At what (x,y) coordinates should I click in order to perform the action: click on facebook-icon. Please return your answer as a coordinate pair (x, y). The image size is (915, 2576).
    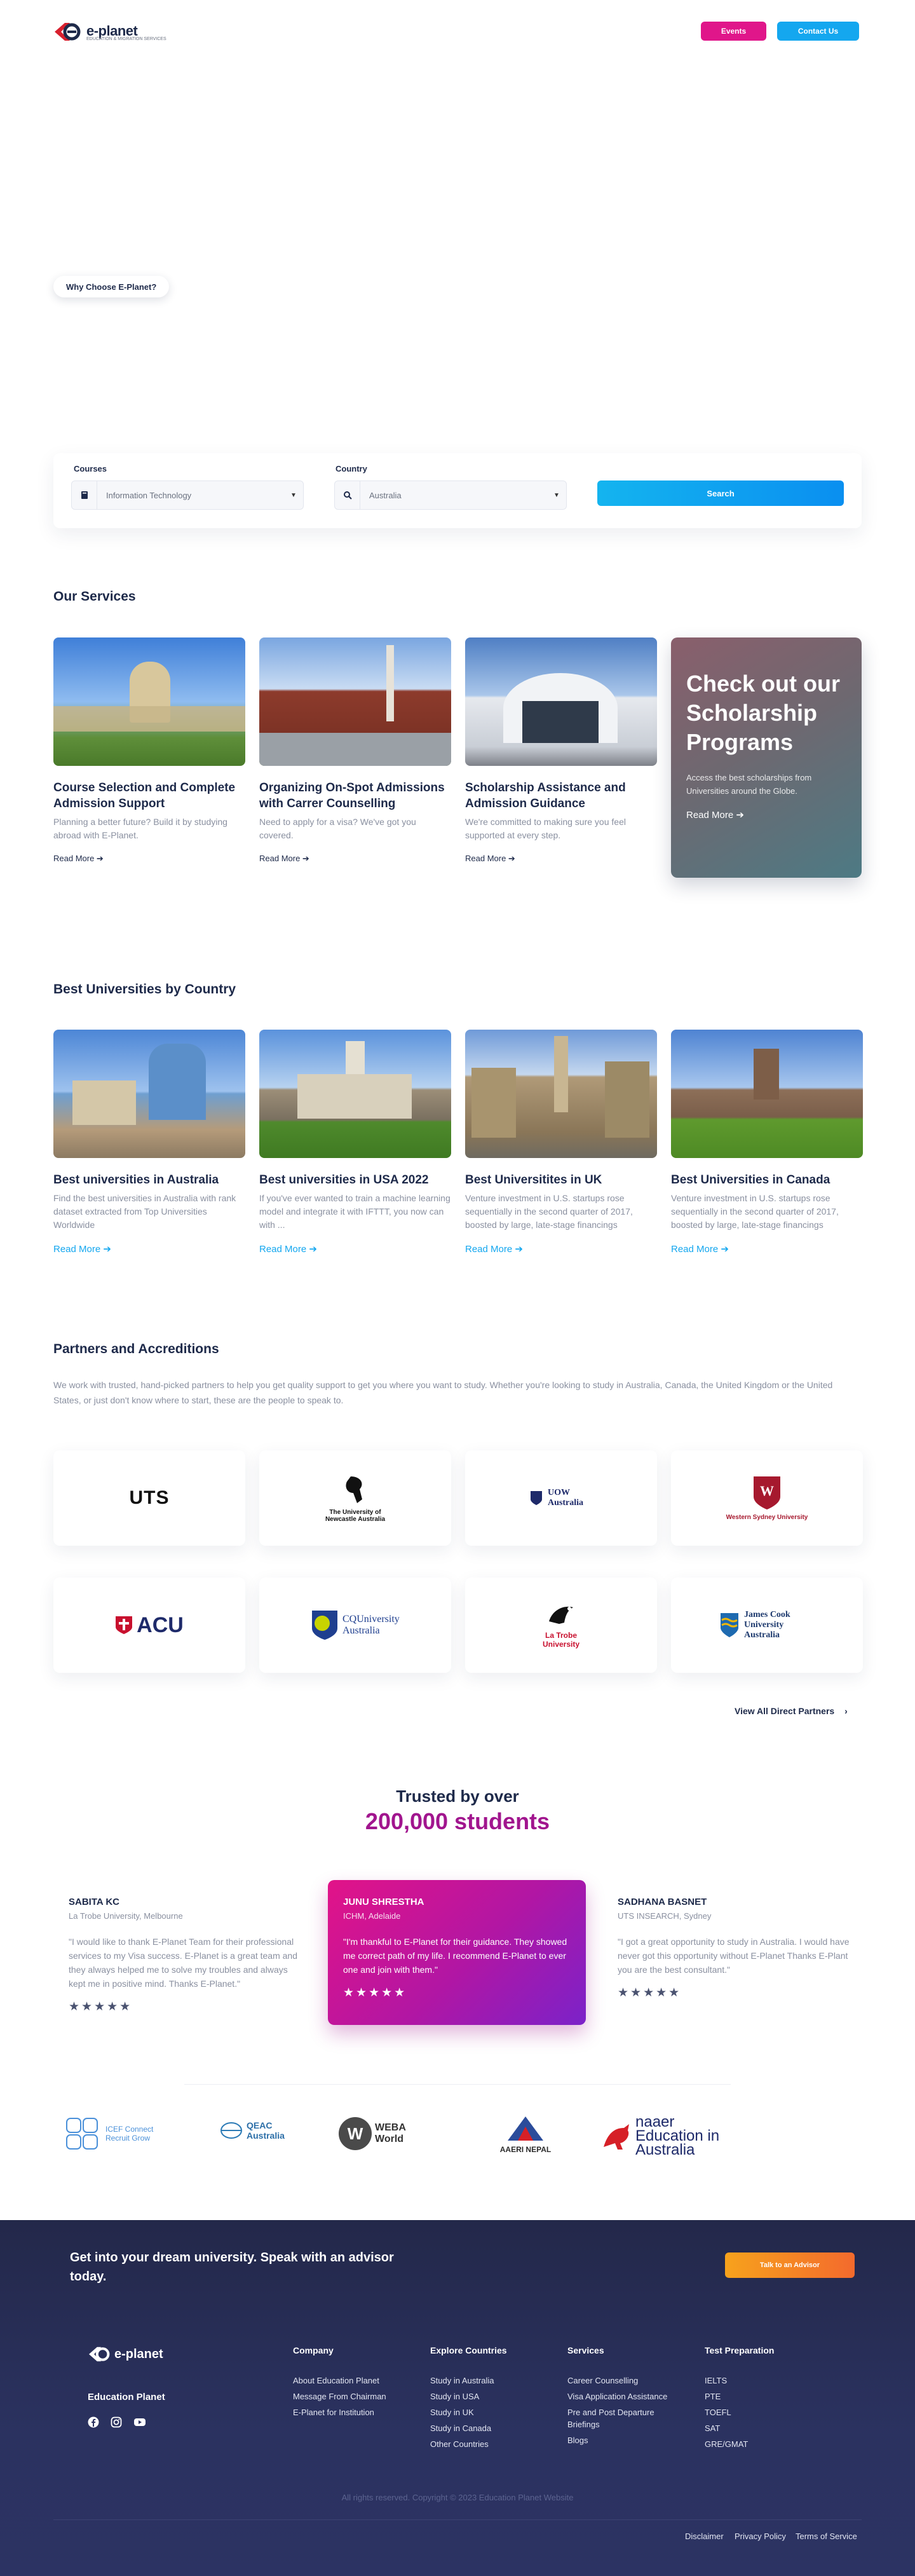
    Looking at the image, I should click on (93, 2422).